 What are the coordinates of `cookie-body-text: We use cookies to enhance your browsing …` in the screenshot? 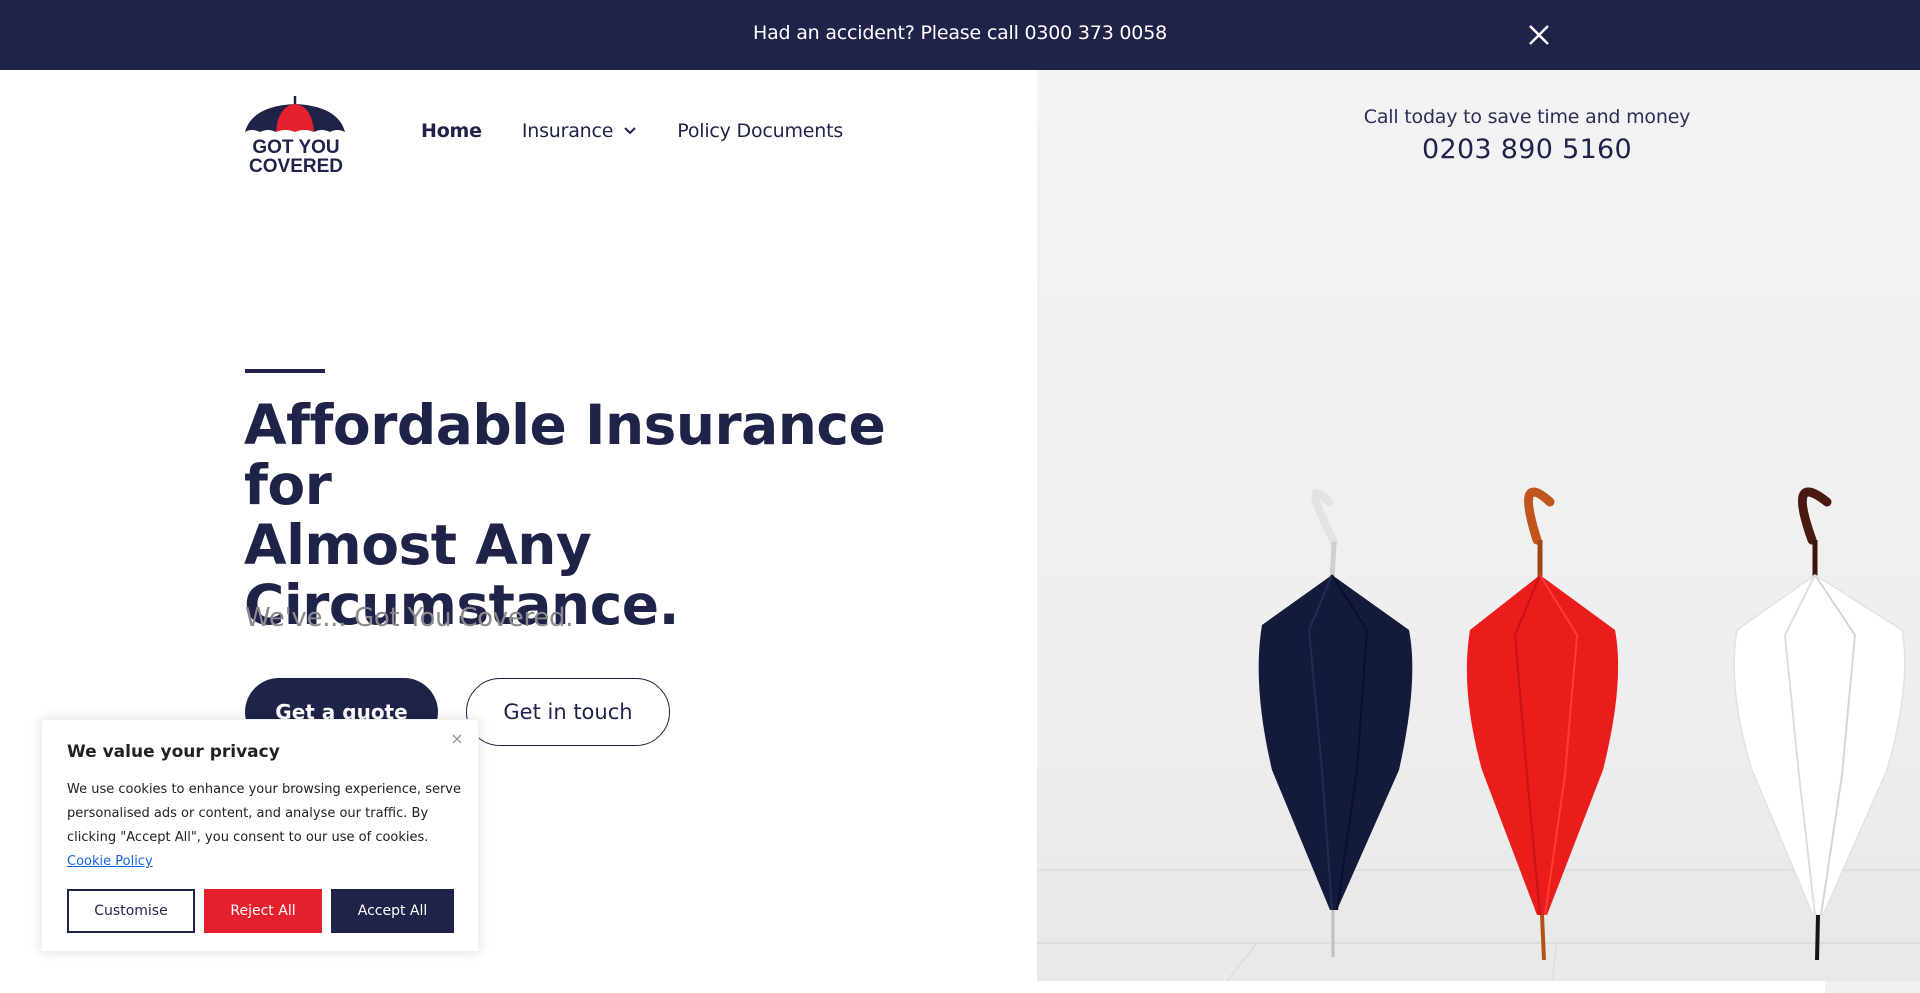 It's located at (264, 813).